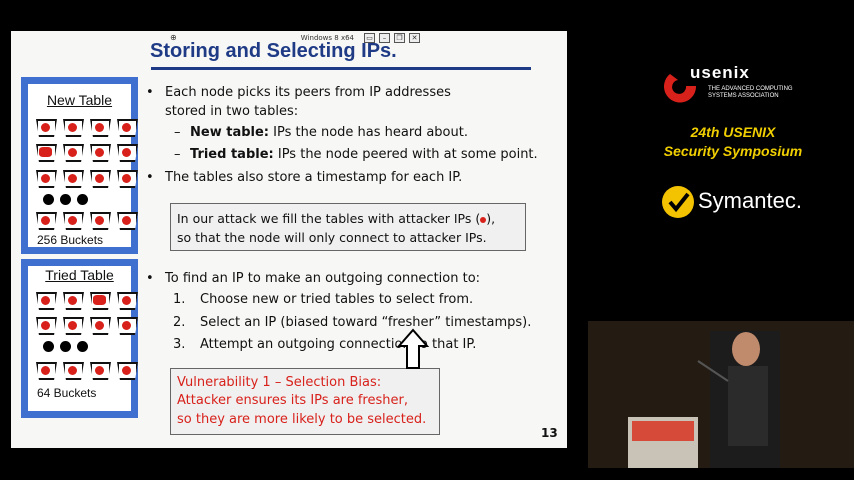  What do you see at coordinates (413, 348) in the screenshot?
I see `pointer-cursor-icon` at bounding box center [413, 348].